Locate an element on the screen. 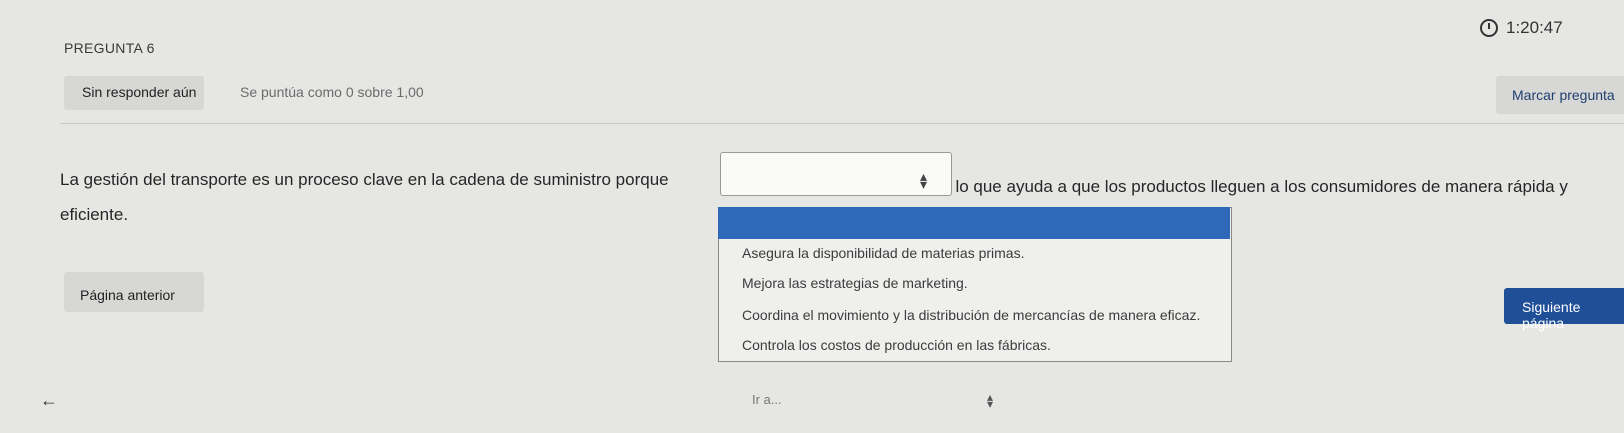 The height and width of the screenshot is (433, 1624). dropdown-option: Mejora las estrategias de marketing. is located at coordinates (855, 283).